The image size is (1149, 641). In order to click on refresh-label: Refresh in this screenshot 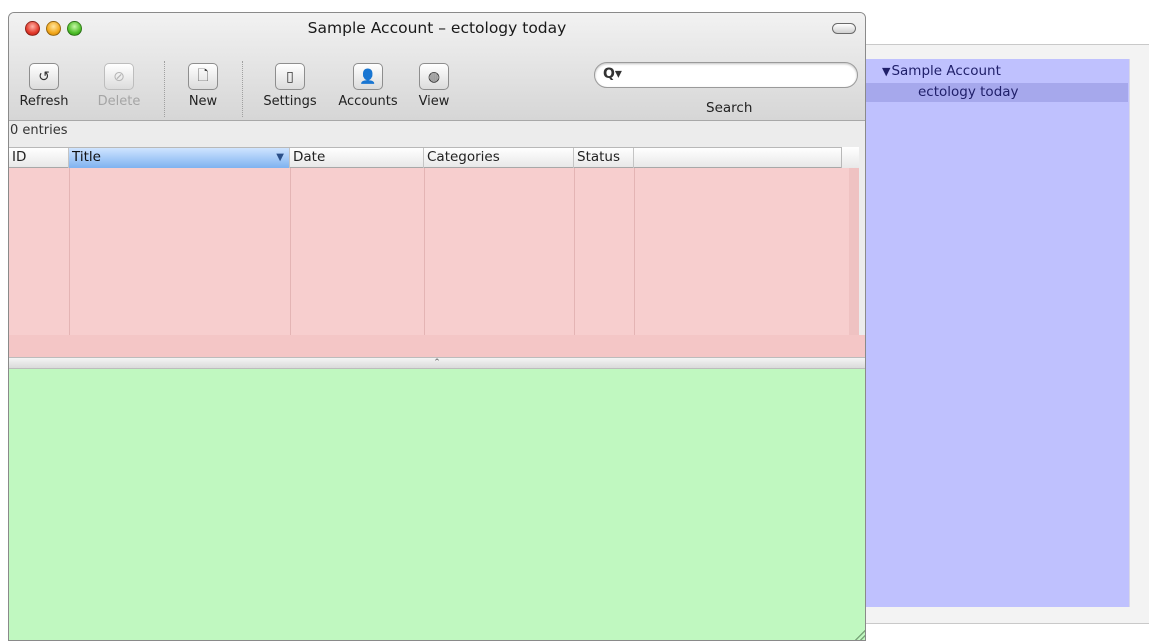, I will do `click(44, 101)`.